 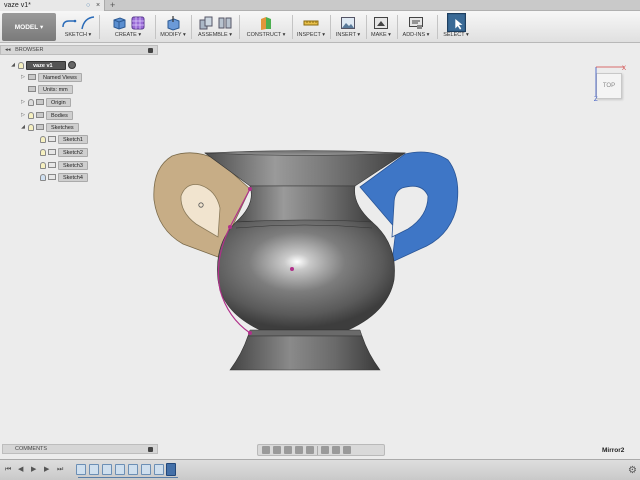 I want to click on arc-icon, so click(x=88, y=23).